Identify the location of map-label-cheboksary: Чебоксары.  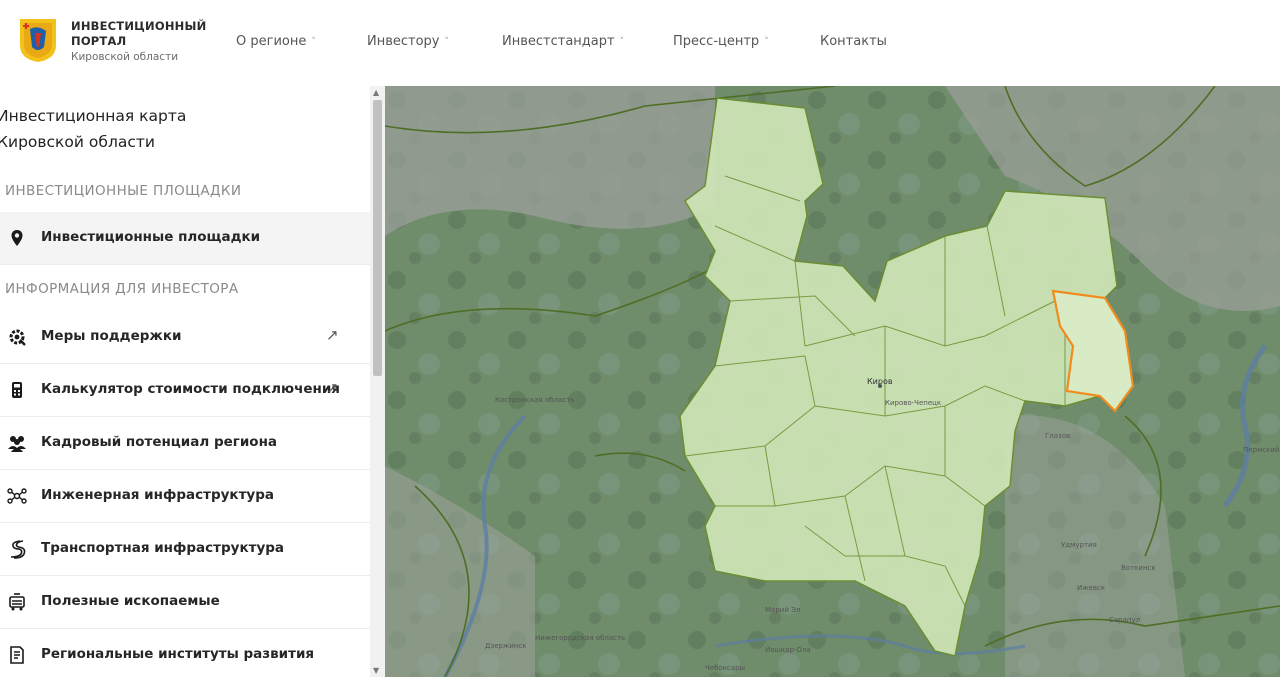
(725, 668).